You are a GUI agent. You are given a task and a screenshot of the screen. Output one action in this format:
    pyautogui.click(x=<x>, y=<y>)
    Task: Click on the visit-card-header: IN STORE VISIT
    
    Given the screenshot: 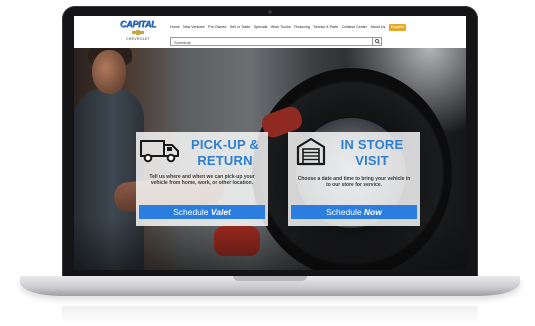 What is the action you would take?
    pyautogui.click(x=354, y=152)
    